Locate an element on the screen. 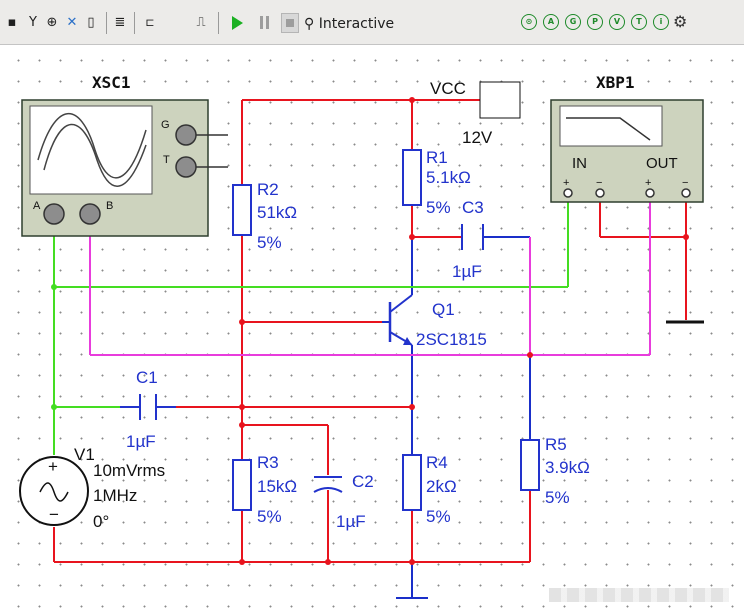 This screenshot has height=612, width=744. r4-value: 2kΩ is located at coordinates (441, 486).